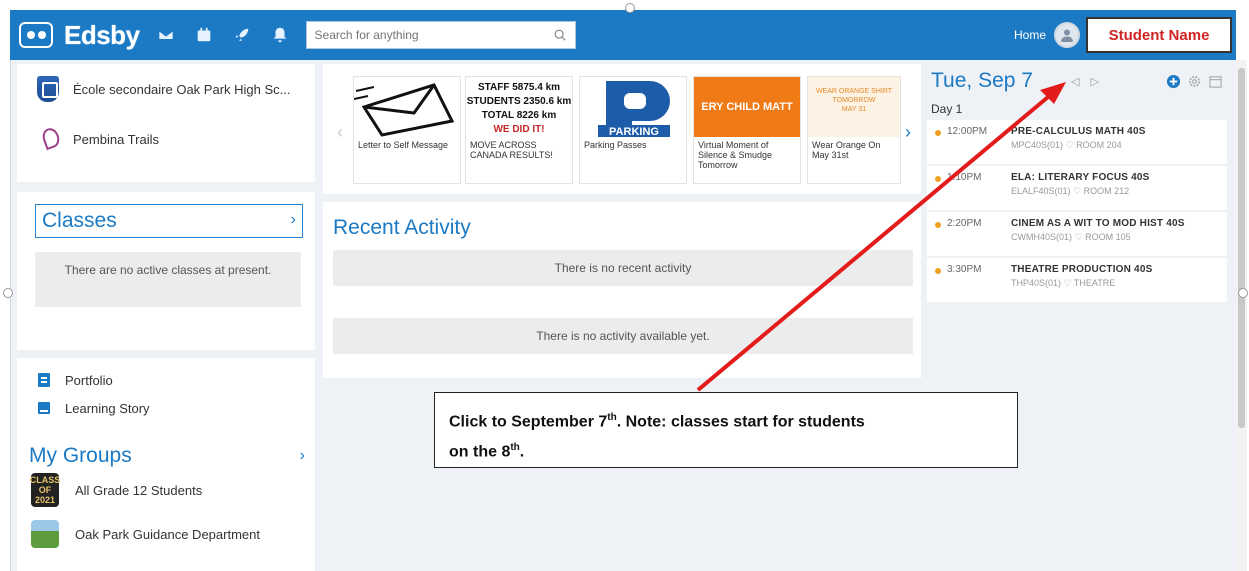  Describe the element at coordinates (1080, 177) in the screenshot. I see `event-title: ELA: LITERARY FOCUS 40S` at that location.